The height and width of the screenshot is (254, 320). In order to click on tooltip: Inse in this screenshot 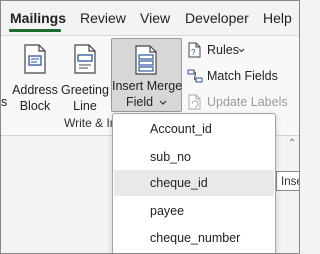, I will do `click(287, 181)`.